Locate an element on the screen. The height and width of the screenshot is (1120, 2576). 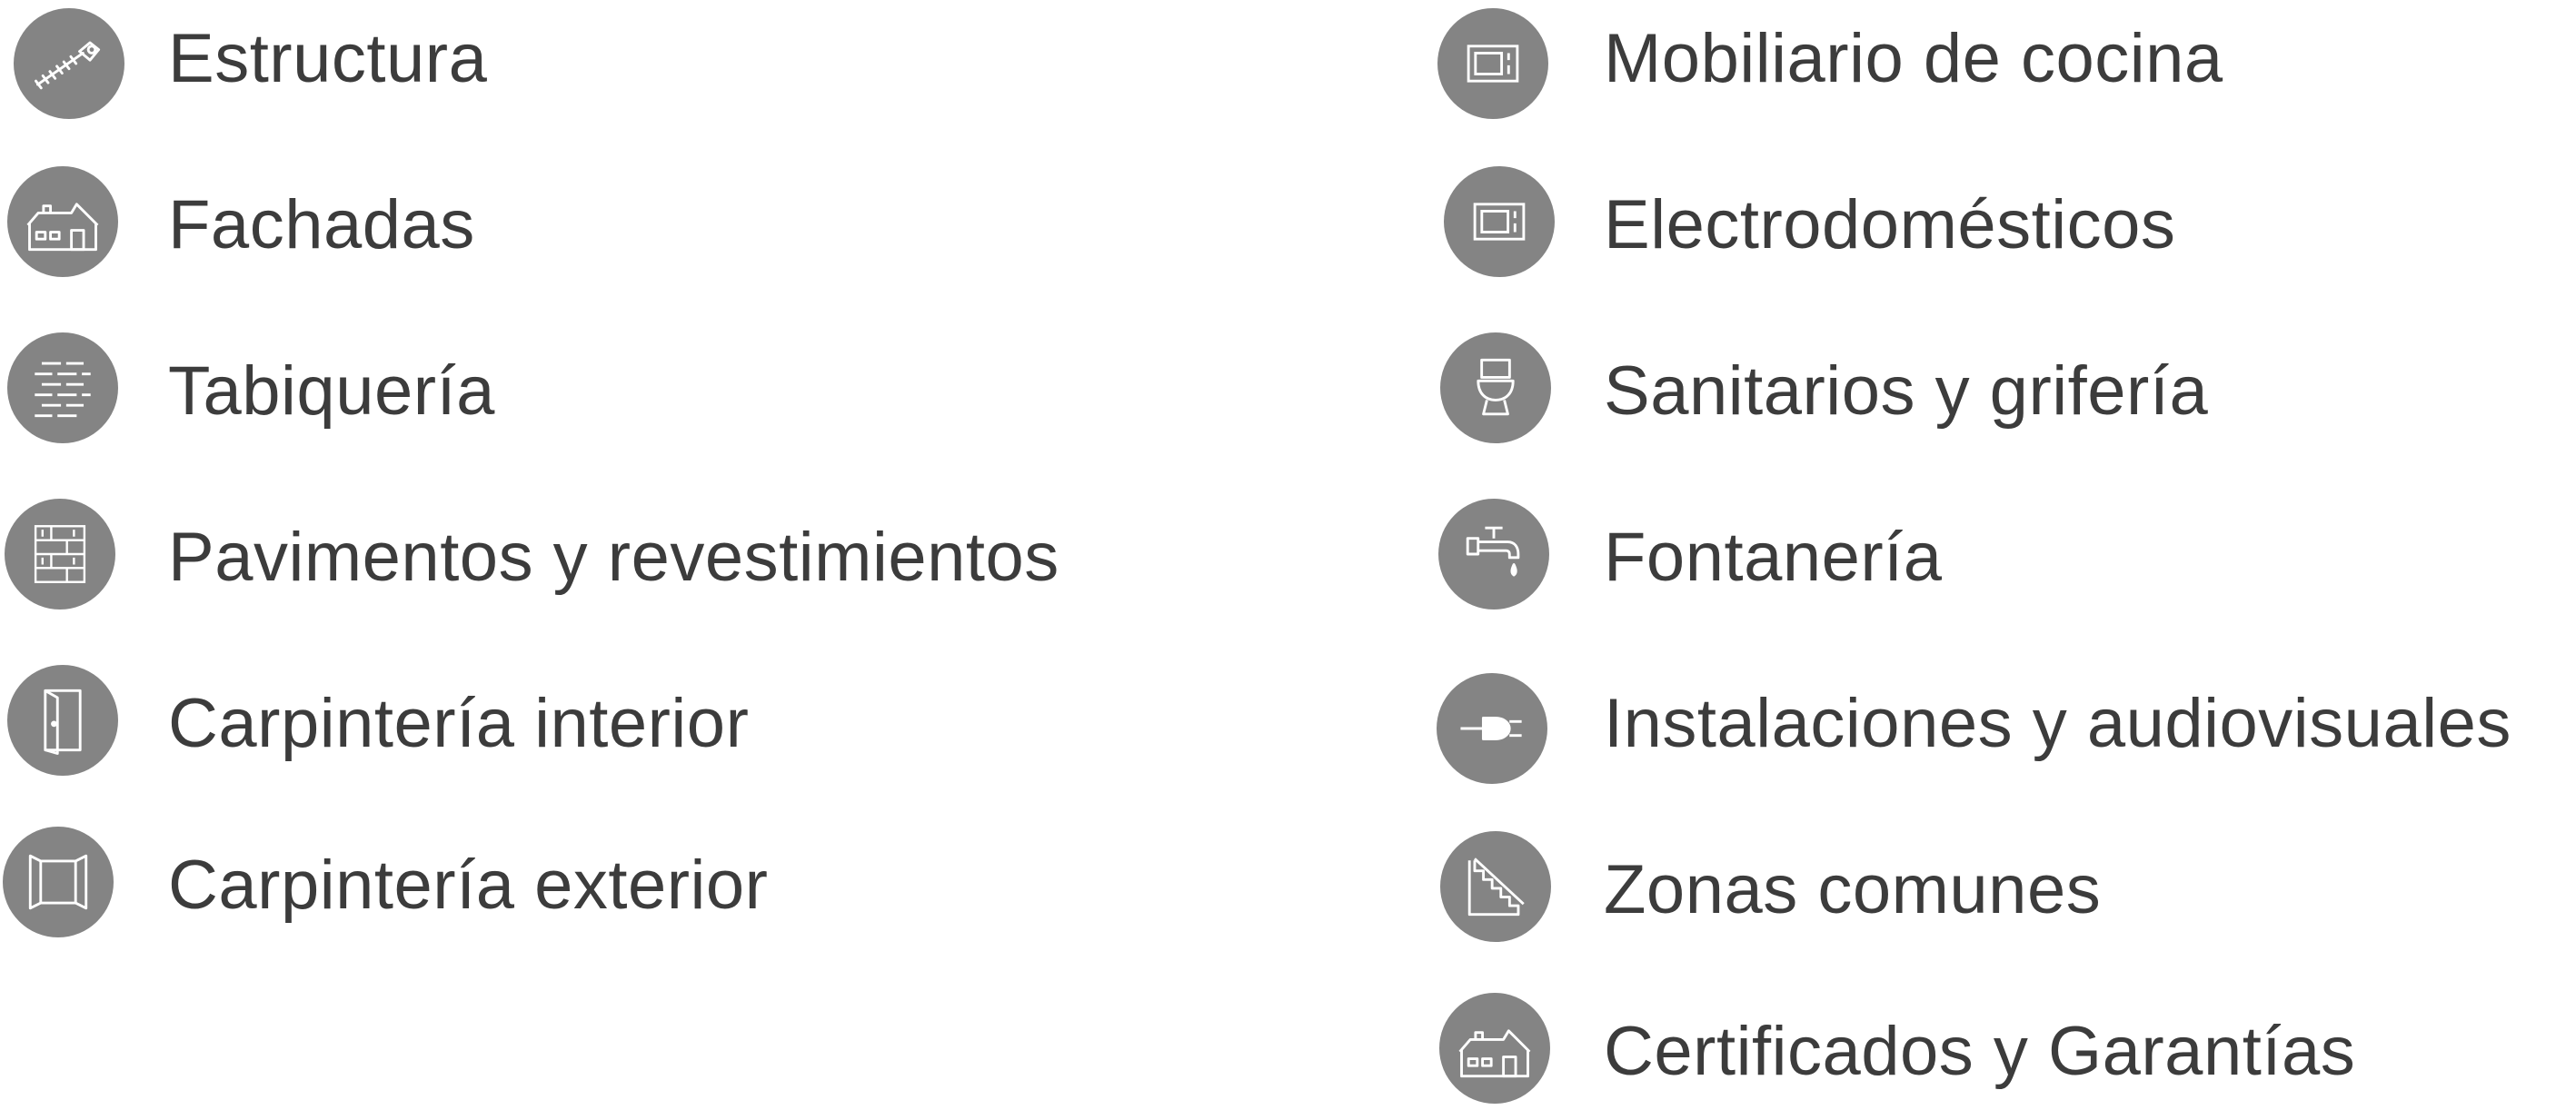
category-label: Zonas comunes is located at coordinates (1853, 889).